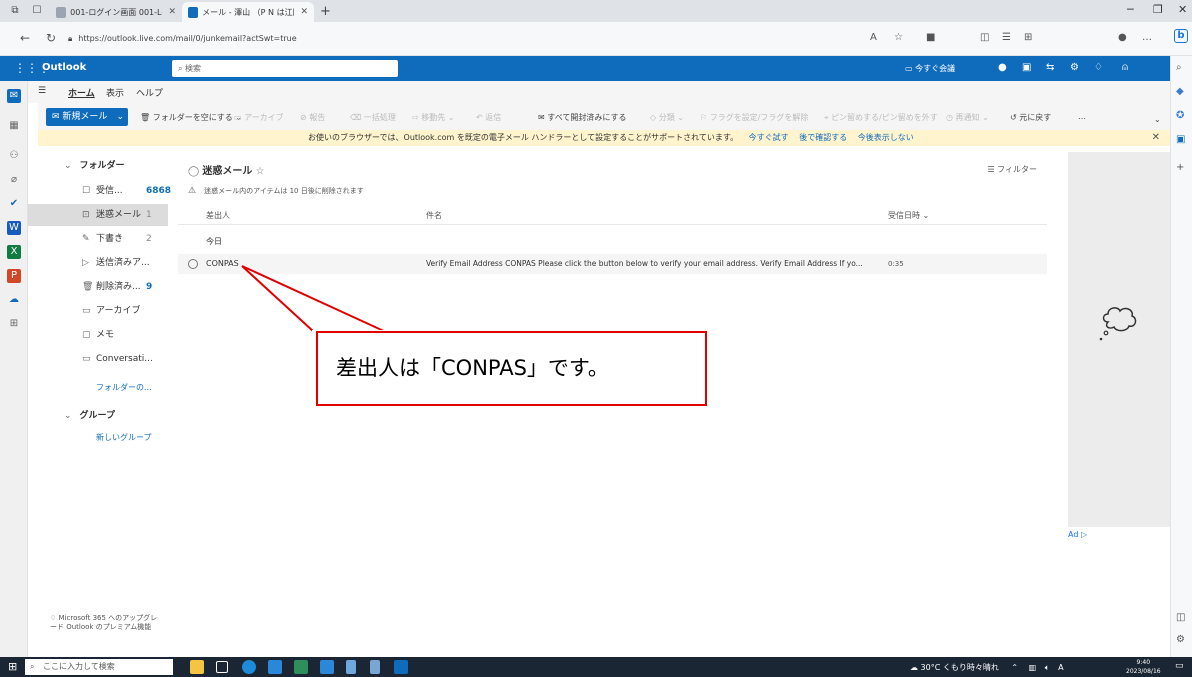  What do you see at coordinates (1014, 667) in the screenshot?
I see `tray-chevron-icon: ⌃` at bounding box center [1014, 667].